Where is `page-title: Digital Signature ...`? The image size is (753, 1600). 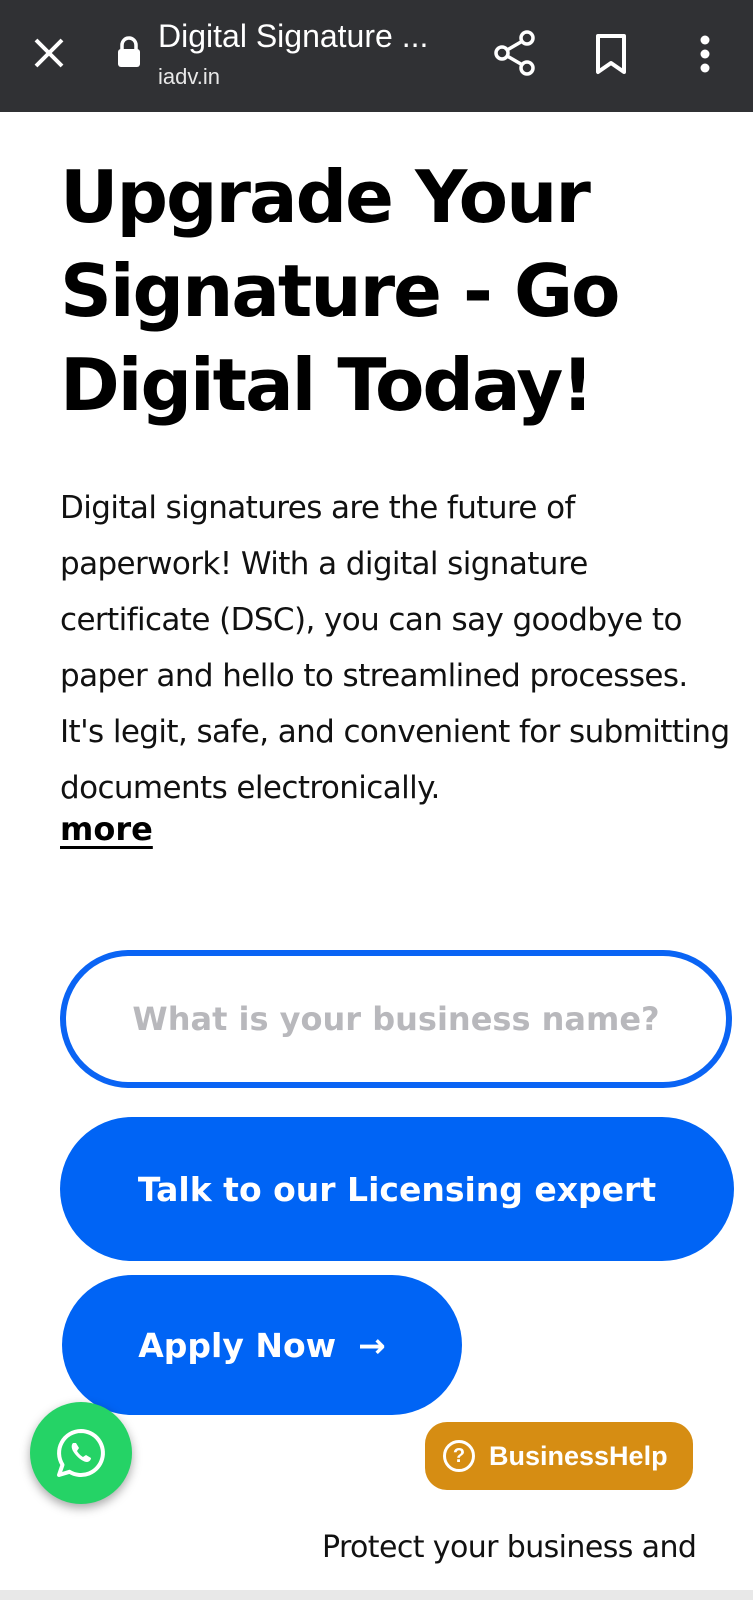 page-title: Digital Signature ... is located at coordinates (293, 36).